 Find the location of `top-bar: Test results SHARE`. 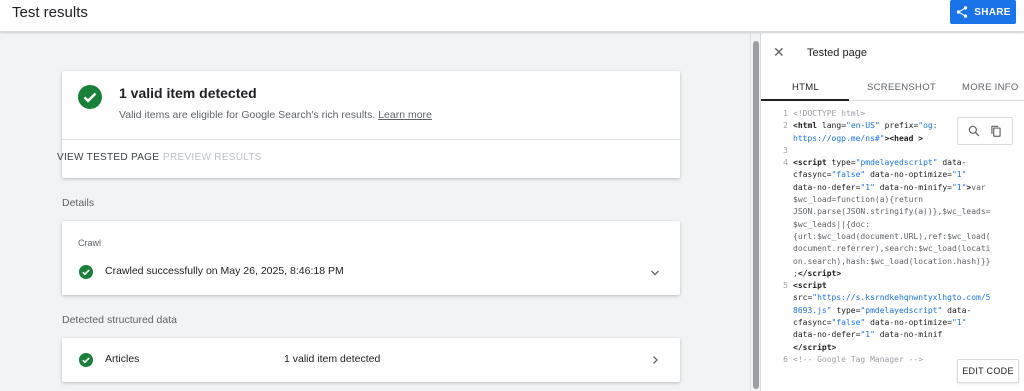

top-bar: Test results SHARE is located at coordinates (512, 16).